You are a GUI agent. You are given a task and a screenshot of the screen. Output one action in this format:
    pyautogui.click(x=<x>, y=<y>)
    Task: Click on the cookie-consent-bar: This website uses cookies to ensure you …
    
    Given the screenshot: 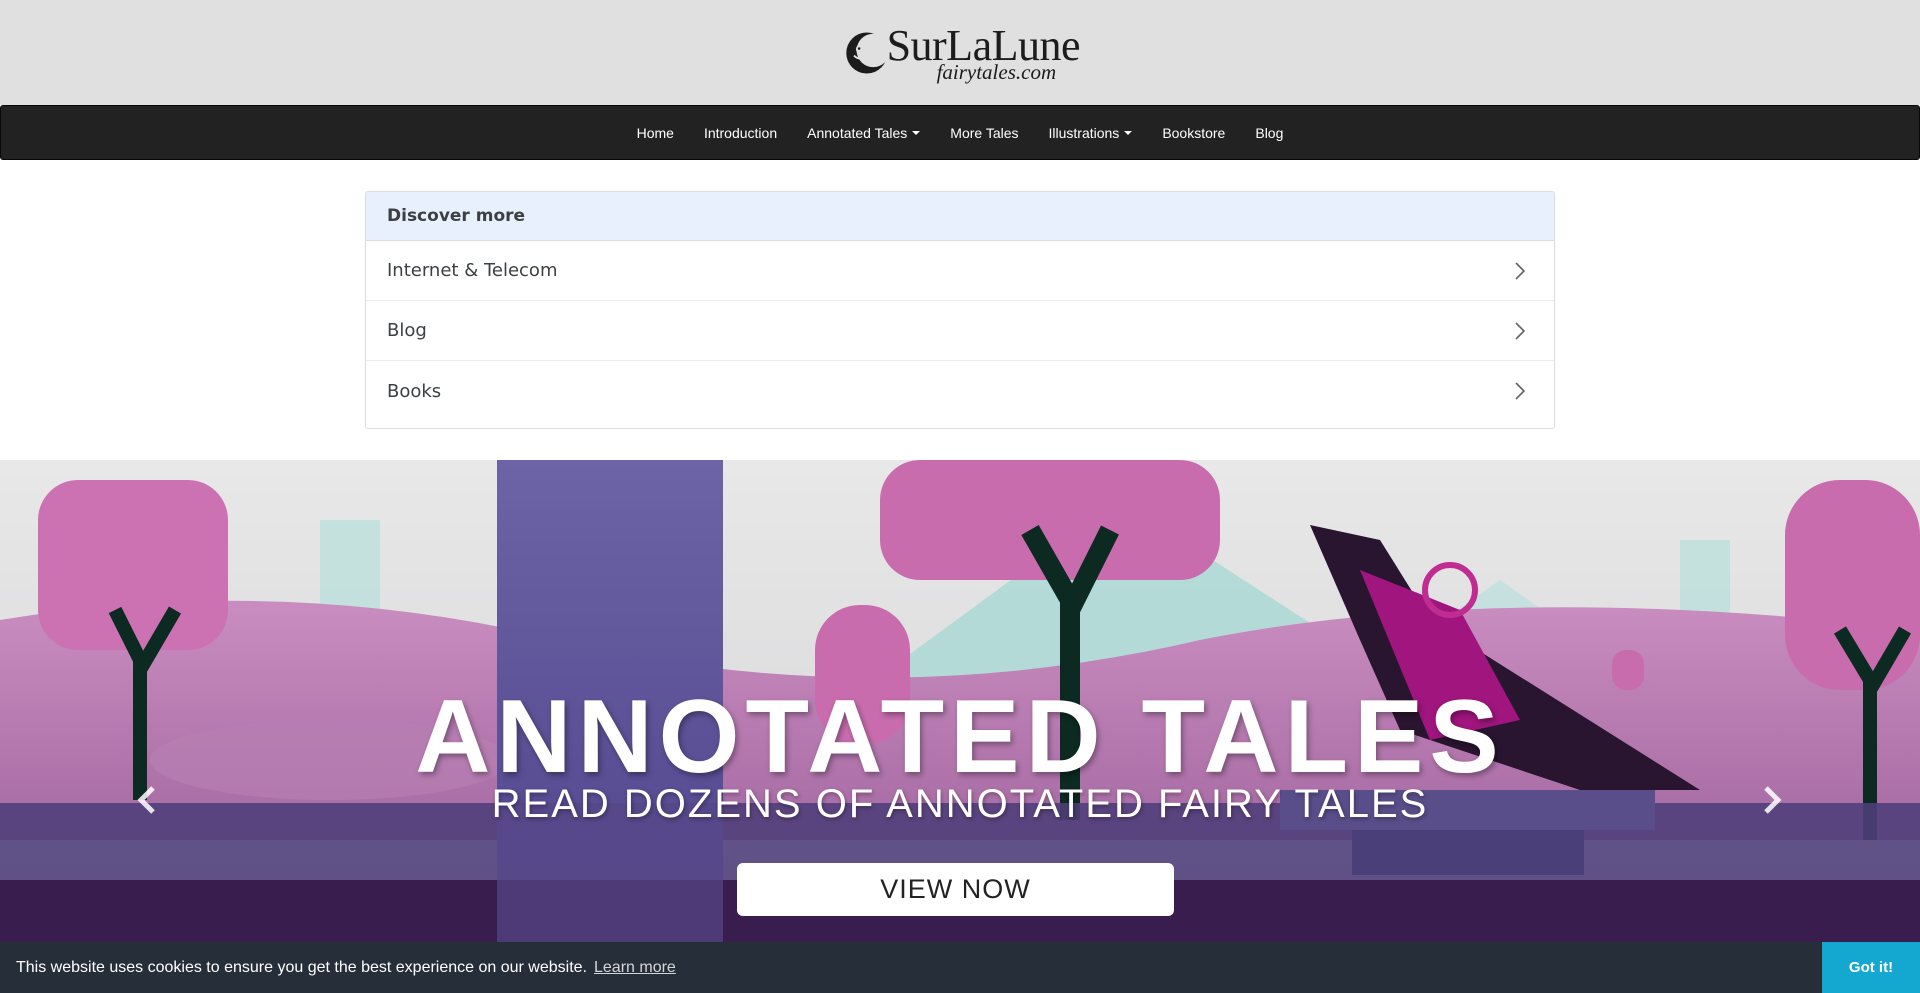 What is the action you would take?
    pyautogui.click(x=960, y=967)
    